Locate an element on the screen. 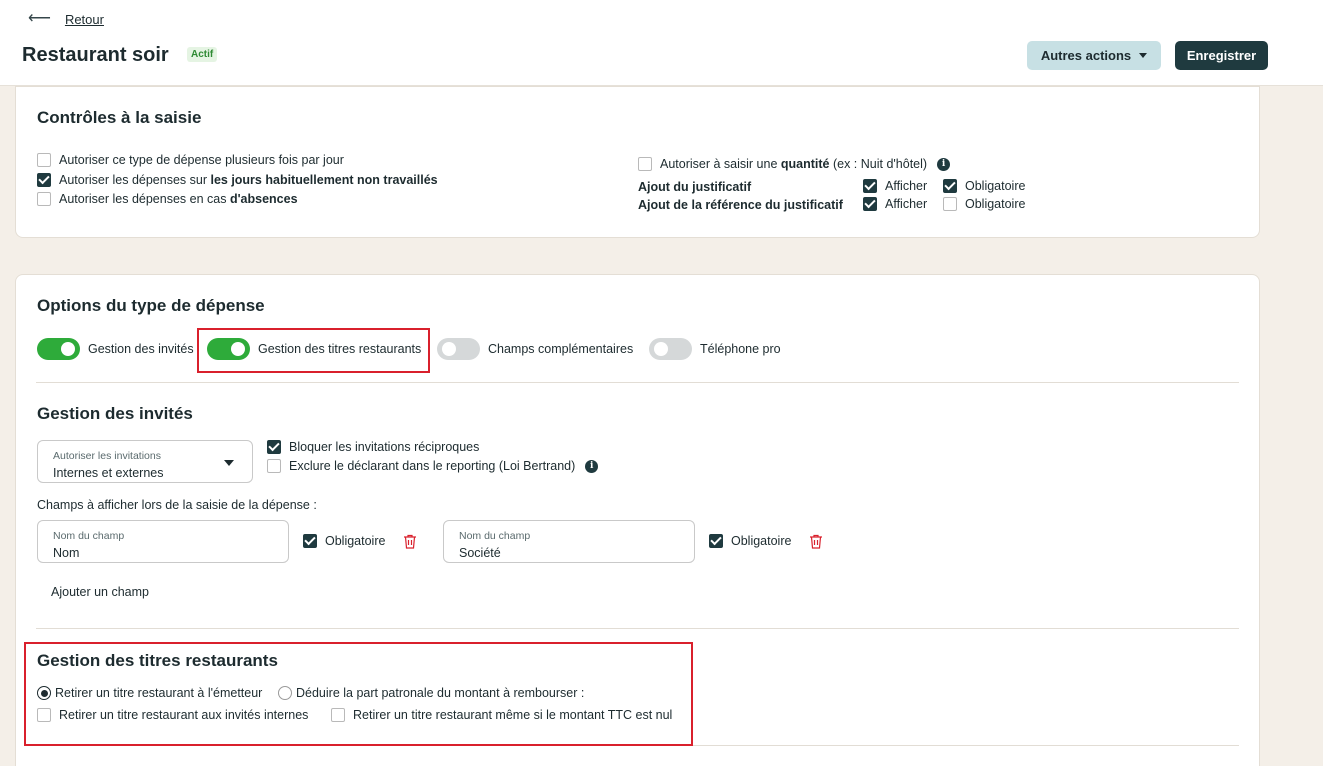 This screenshot has height=766, width=1323. option-label-bold: les jours habituellement non travaillés is located at coordinates (324, 180).